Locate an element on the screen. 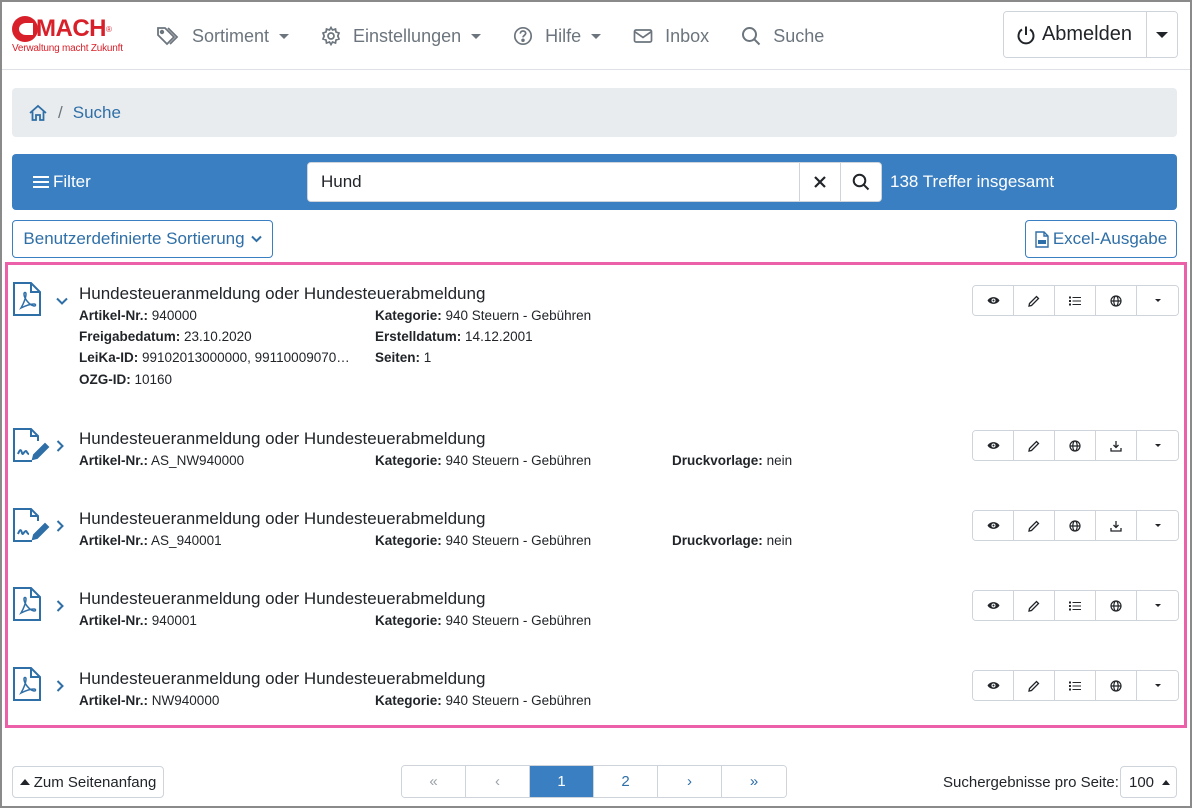 The height and width of the screenshot is (808, 1192). gear-icon is located at coordinates (331, 36).